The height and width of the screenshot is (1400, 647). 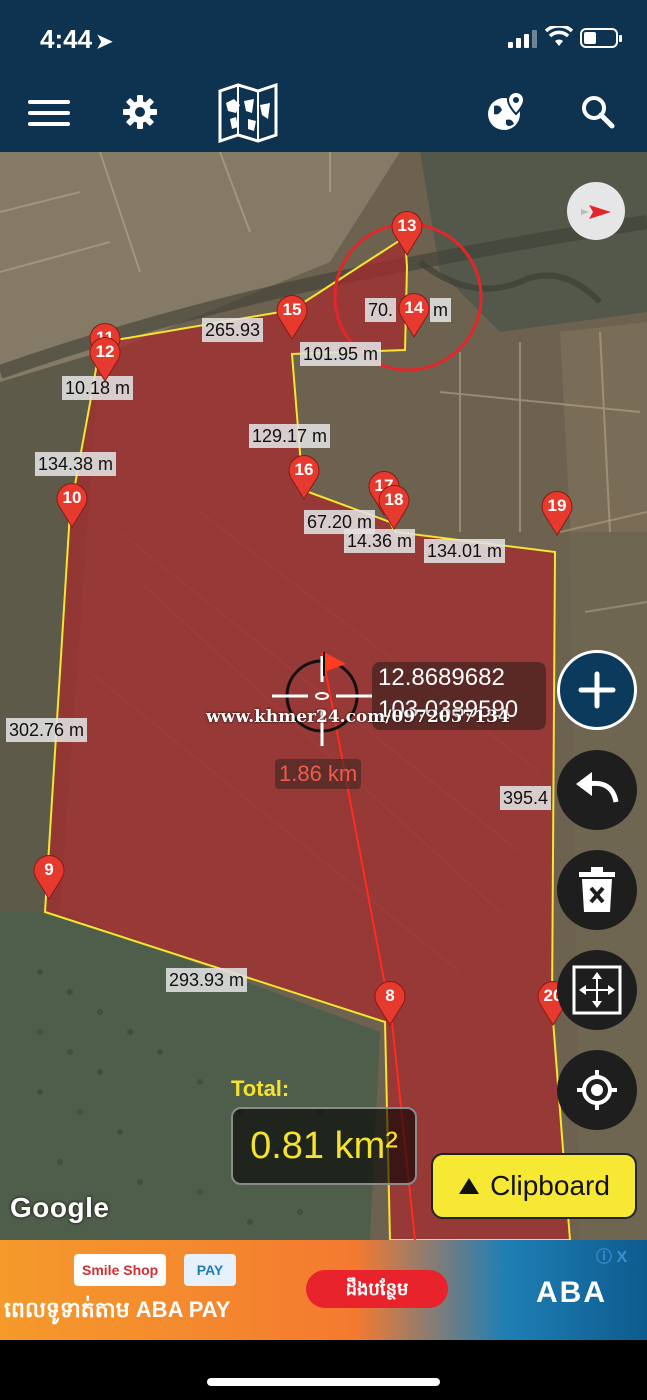 What do you see at coordinates (260, 1088) in the screenshot?
I see `total-label: Total:` at bounding box center [260, 1088].